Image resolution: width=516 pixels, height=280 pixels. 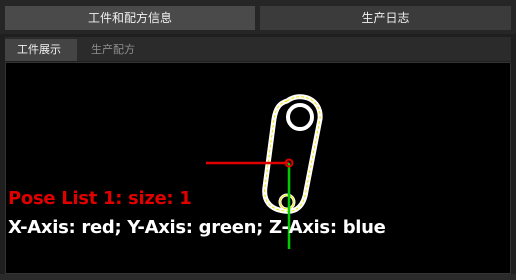 What do you see at coordinates (385, 18) in the screenshot?
I see `tab-production-log: 生产日志` at bounding box center [385, 18].